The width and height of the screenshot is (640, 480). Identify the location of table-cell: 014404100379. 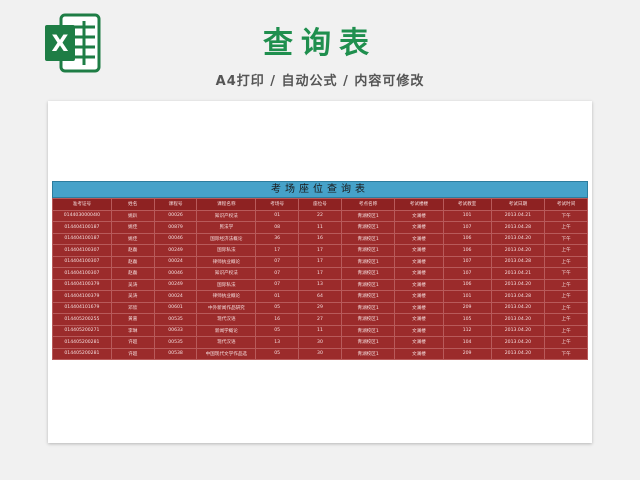
(82, 296).